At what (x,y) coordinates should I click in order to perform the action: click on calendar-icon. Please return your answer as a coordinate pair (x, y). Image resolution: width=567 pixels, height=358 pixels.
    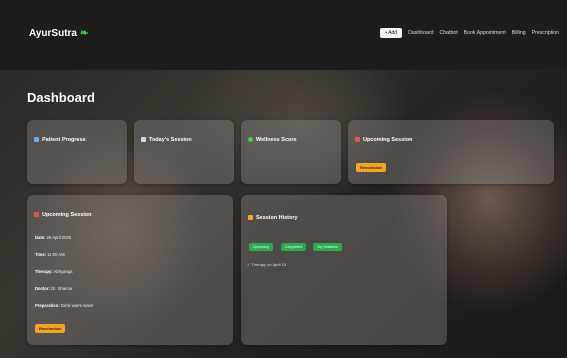
    Looking at the image, I should click on (143, 139).